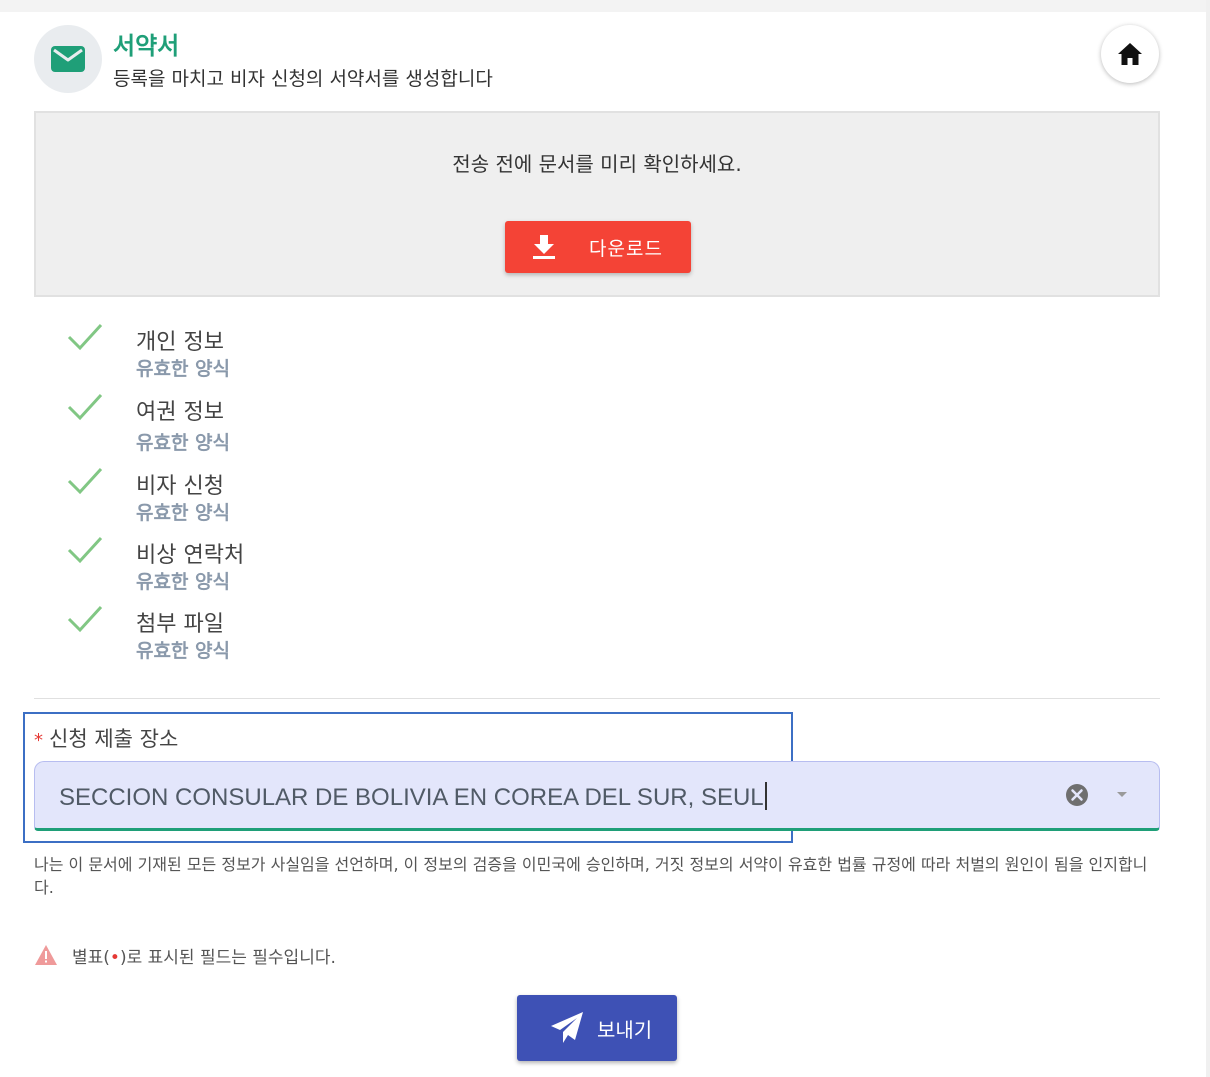  What do you see at coordinates (114, 739) in the screenshot?
I see `location-label-text: 신청 제출 장소` at bounding box center [114, 739].